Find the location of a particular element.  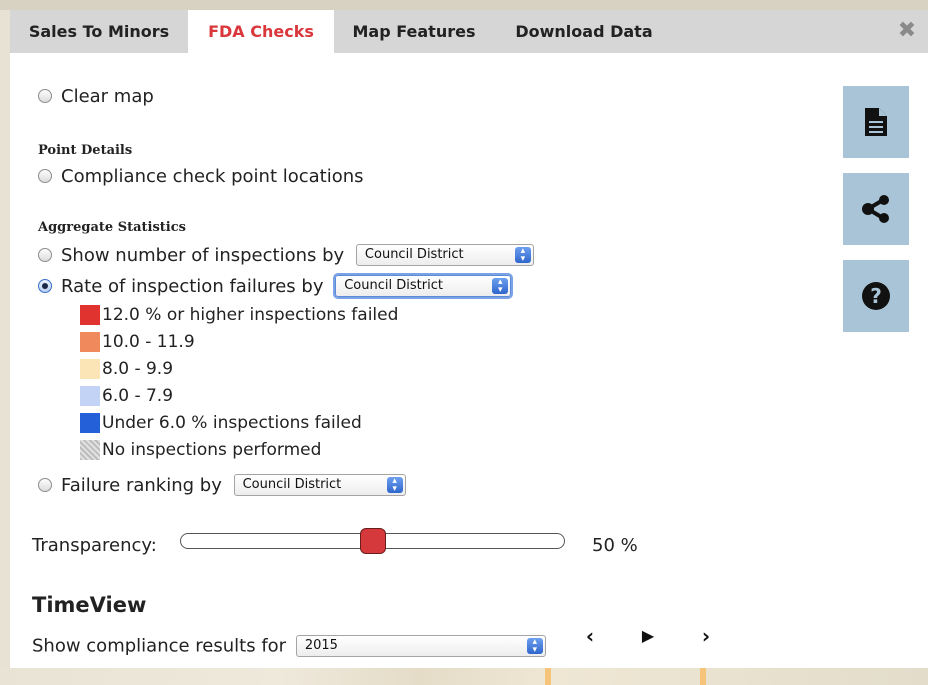

aggregate-statistics-heading: Aggregate Statistics is located at coordinates (112, 227).